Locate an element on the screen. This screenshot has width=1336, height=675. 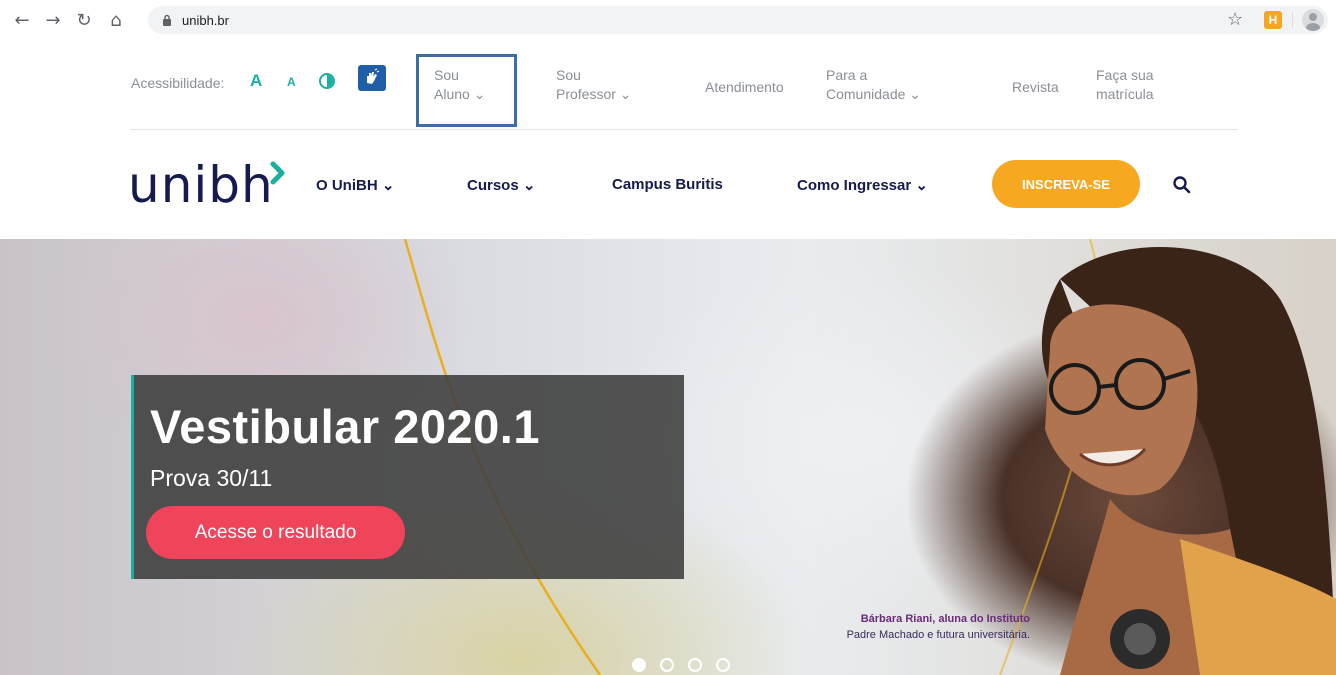
logo-chevron-icon is located at coordinates (278, 176).